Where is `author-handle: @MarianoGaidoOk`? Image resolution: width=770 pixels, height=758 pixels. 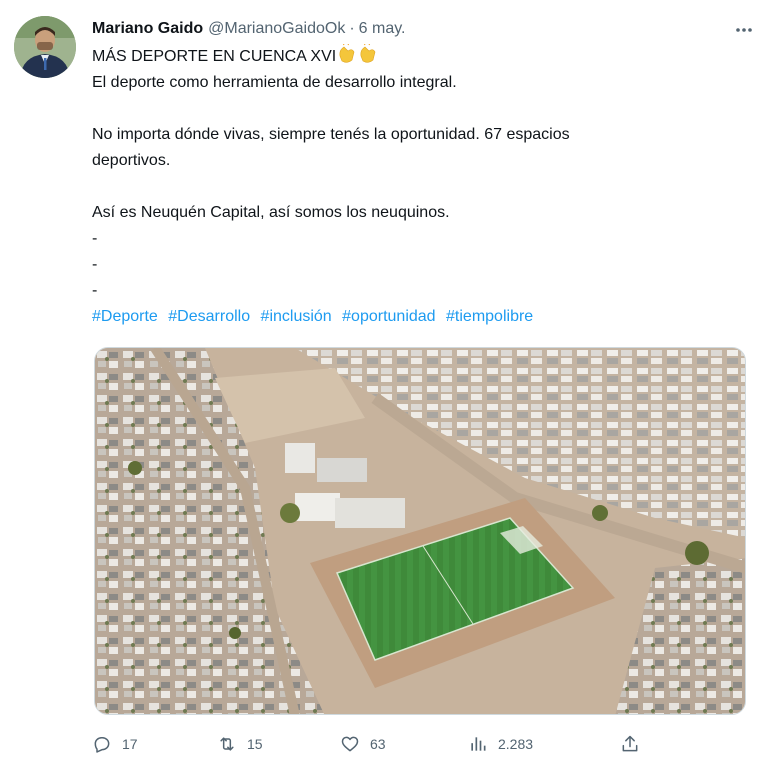
author-handle: @MarianoGaidoOk is located at coordinates (276, 29).